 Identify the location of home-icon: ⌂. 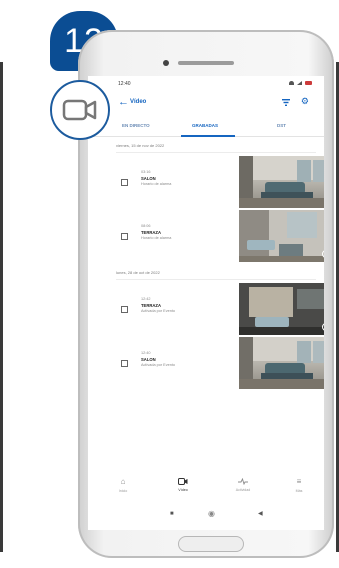
(123, 481).